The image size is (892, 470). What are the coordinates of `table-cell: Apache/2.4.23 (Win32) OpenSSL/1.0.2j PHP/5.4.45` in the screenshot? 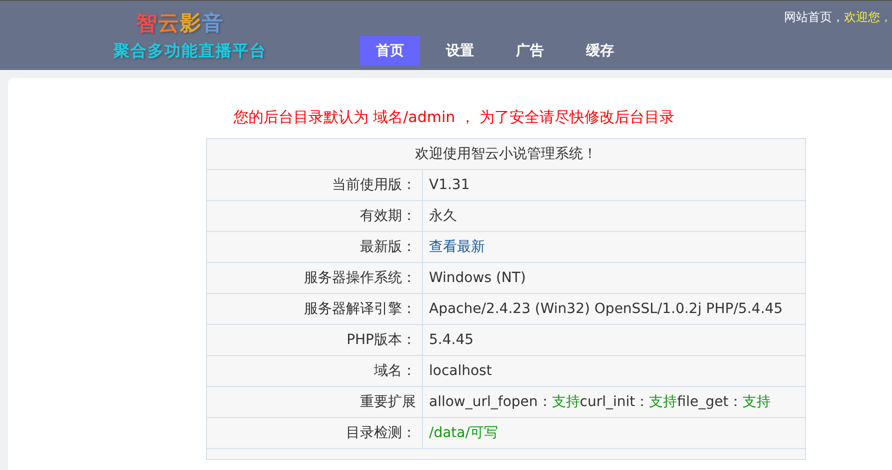 It's located at (614, 309).